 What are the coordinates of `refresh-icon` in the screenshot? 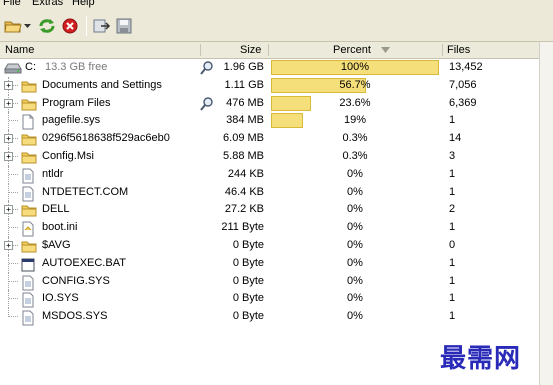 It's located at (47, 26).